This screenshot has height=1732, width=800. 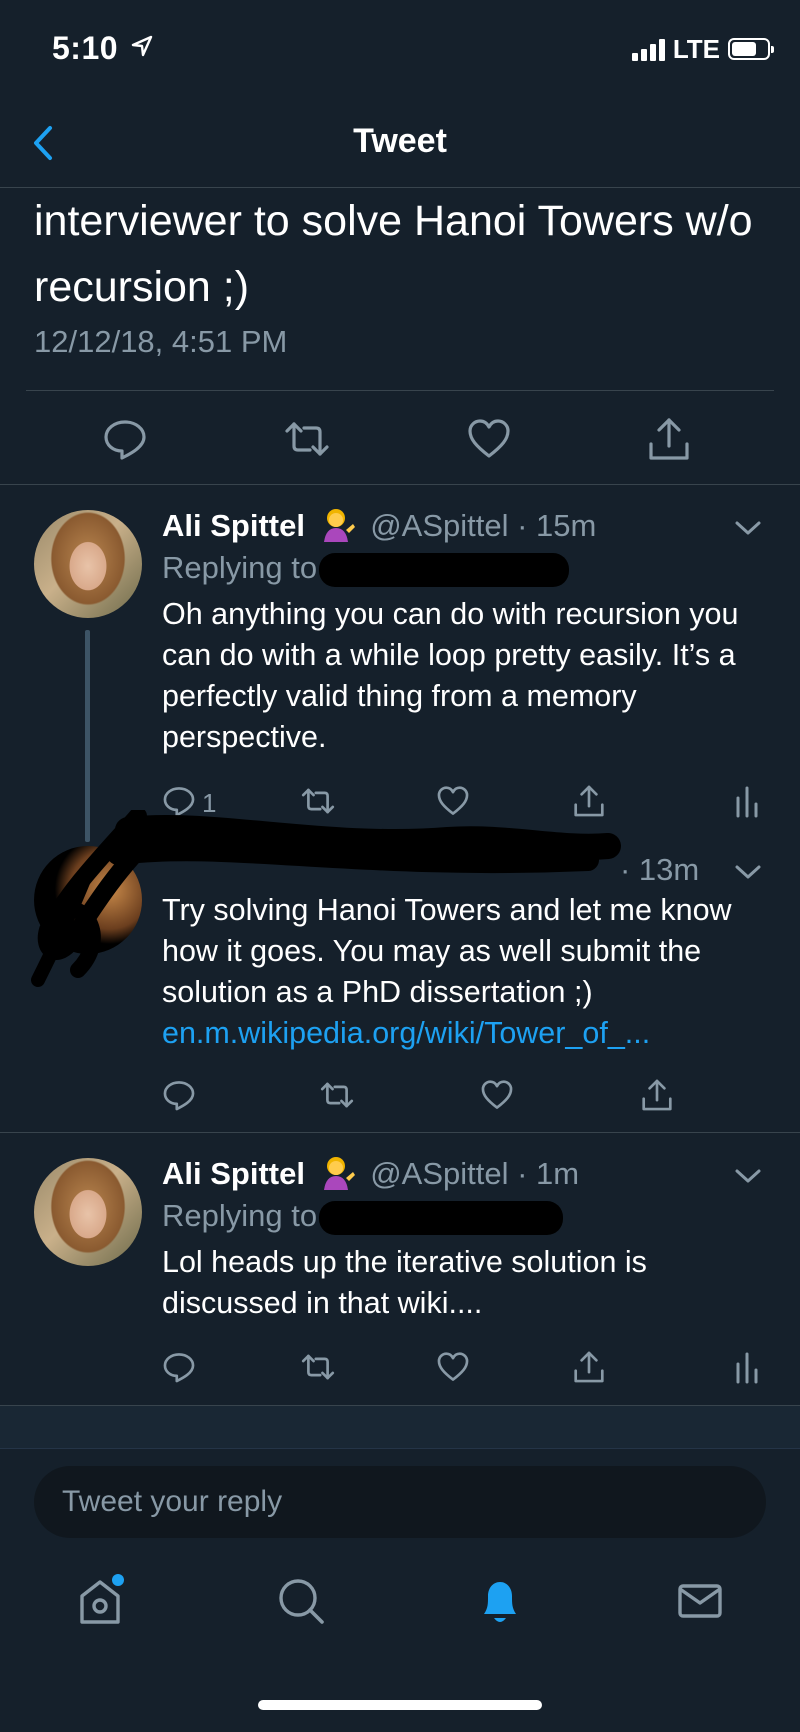 I want to click on main-tweet-text-line: interviewer to solve Hanoi Towers w/o, so click(x=393, y=221).